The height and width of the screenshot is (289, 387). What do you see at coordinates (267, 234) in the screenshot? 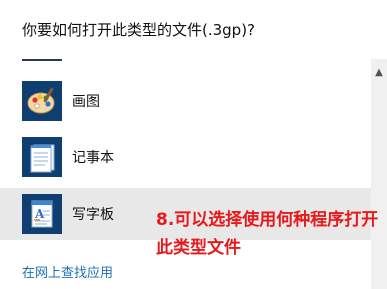
I see `annotation-text: 8.可以选择使用何种程序打开此类型文件` at bounding box center [267, 234].